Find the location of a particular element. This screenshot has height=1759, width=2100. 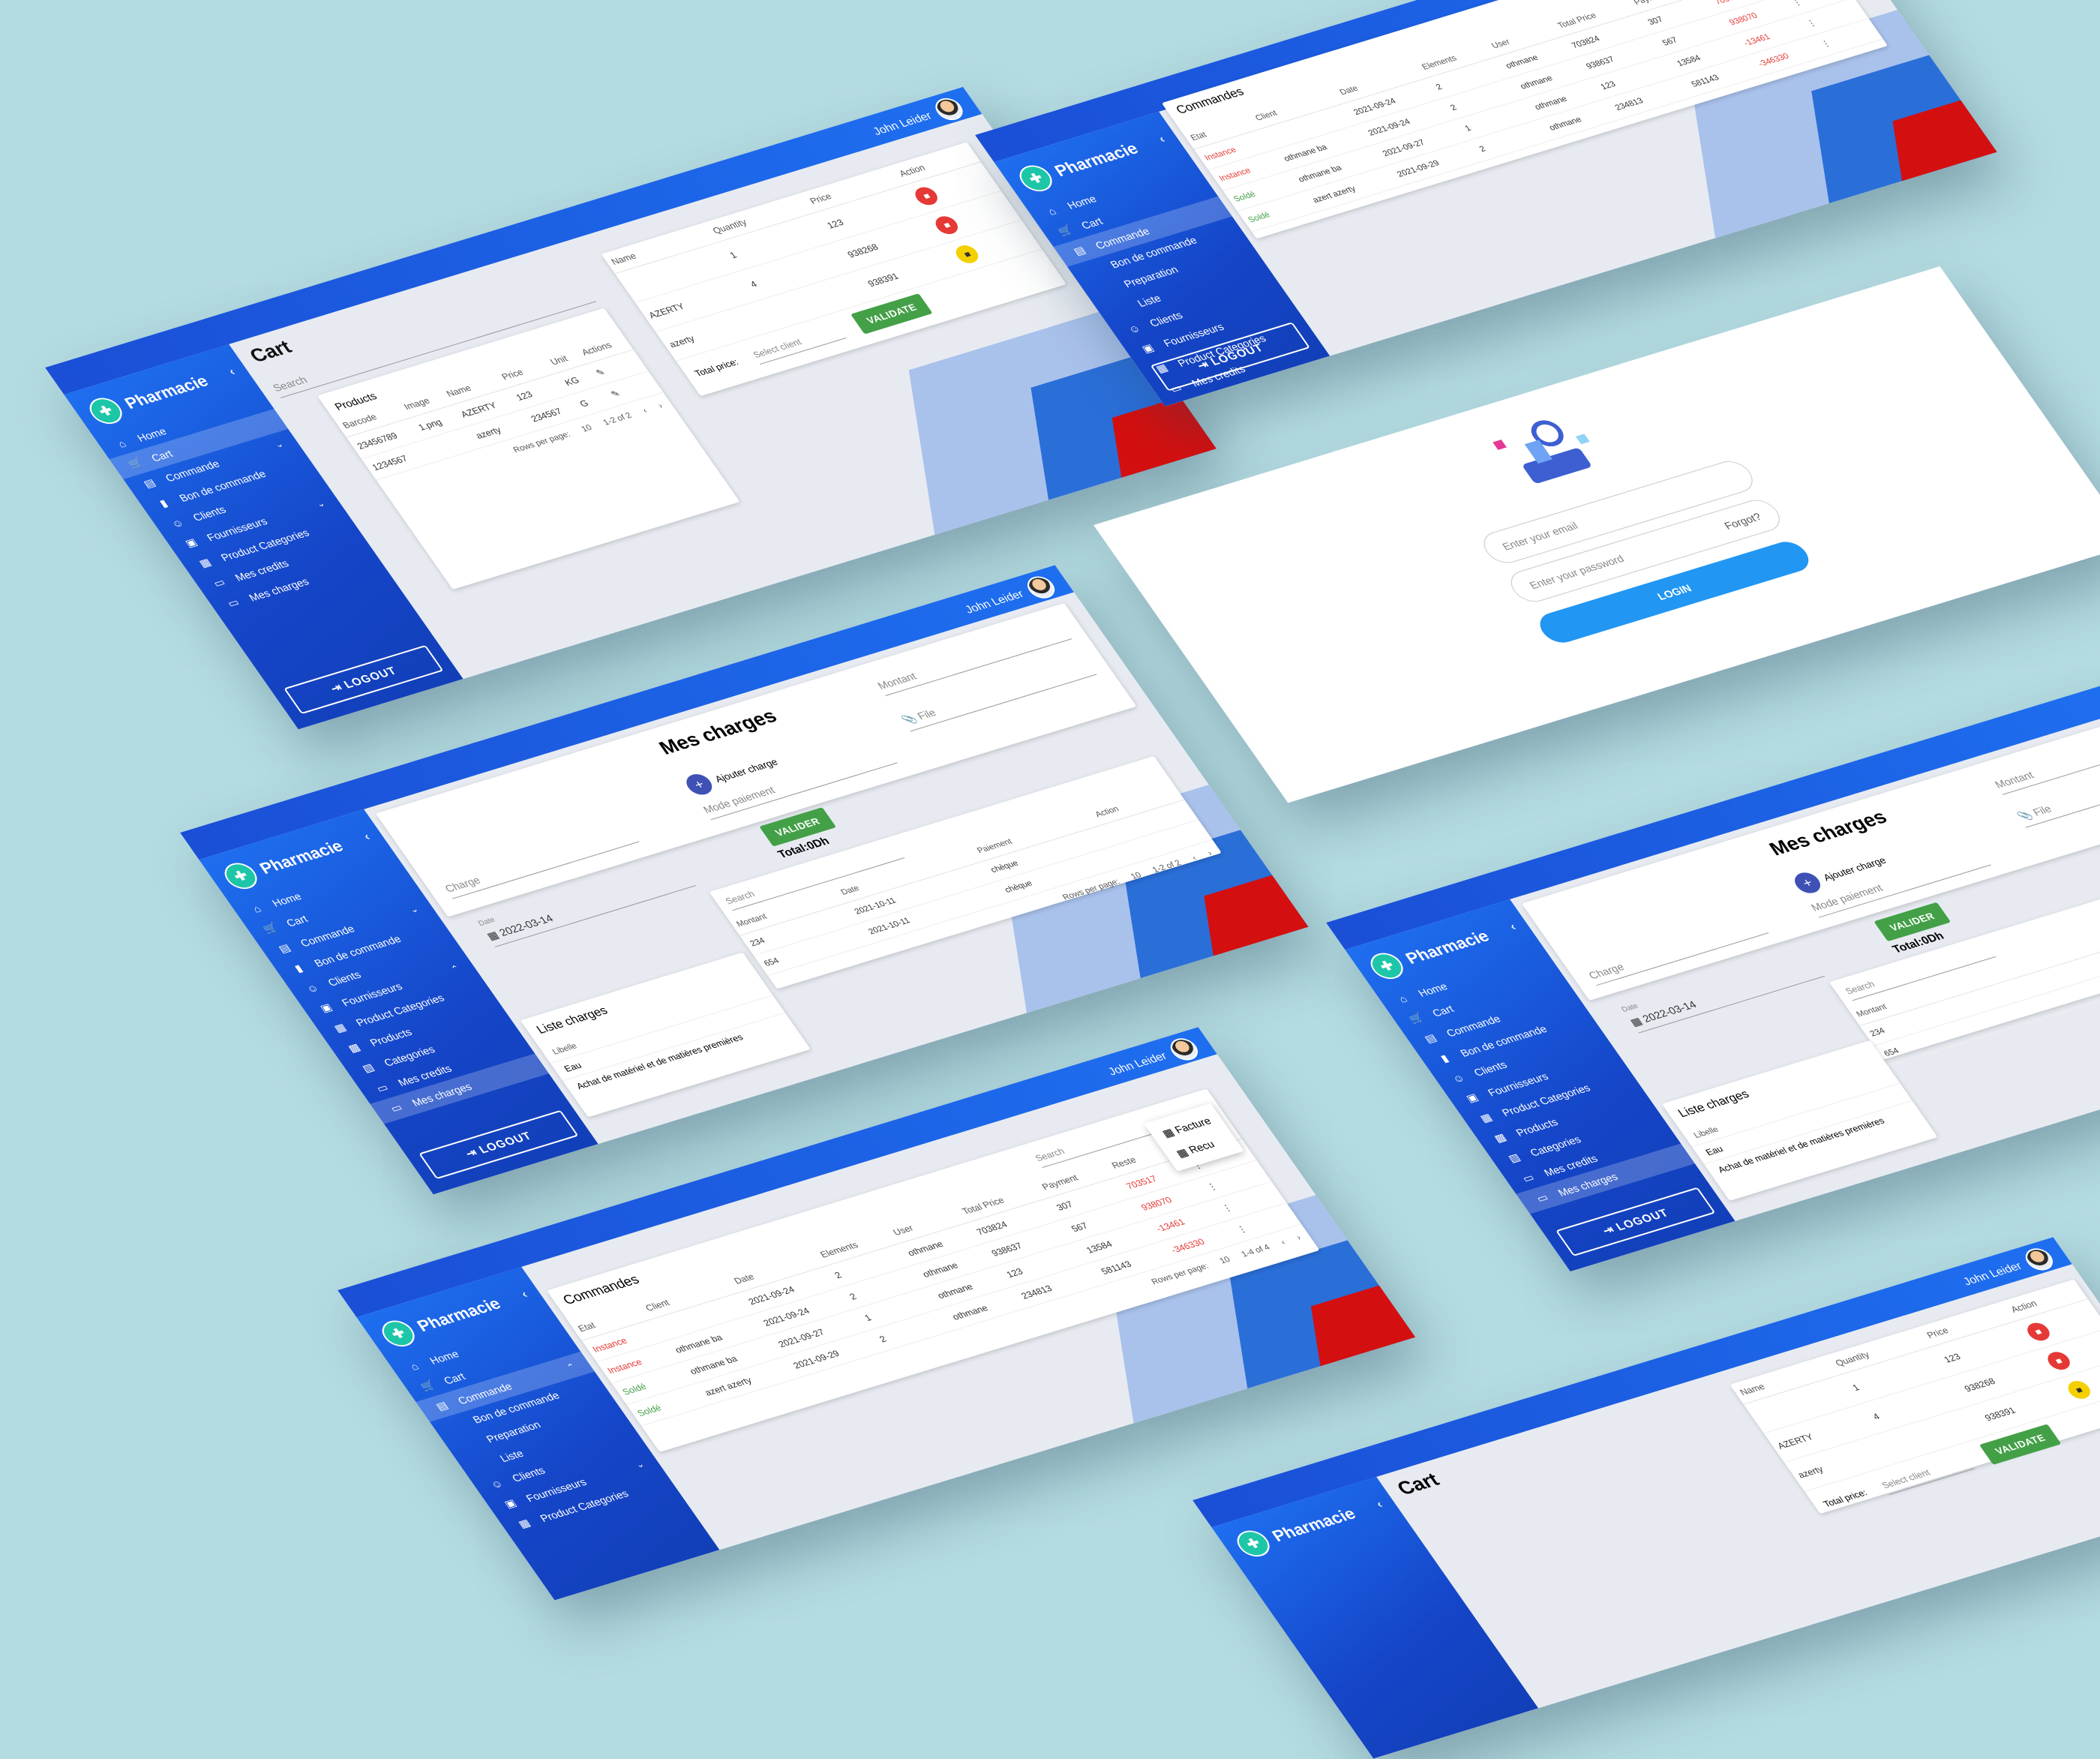

forgot-link: Forgot? is located at coordinates (1743, 521).